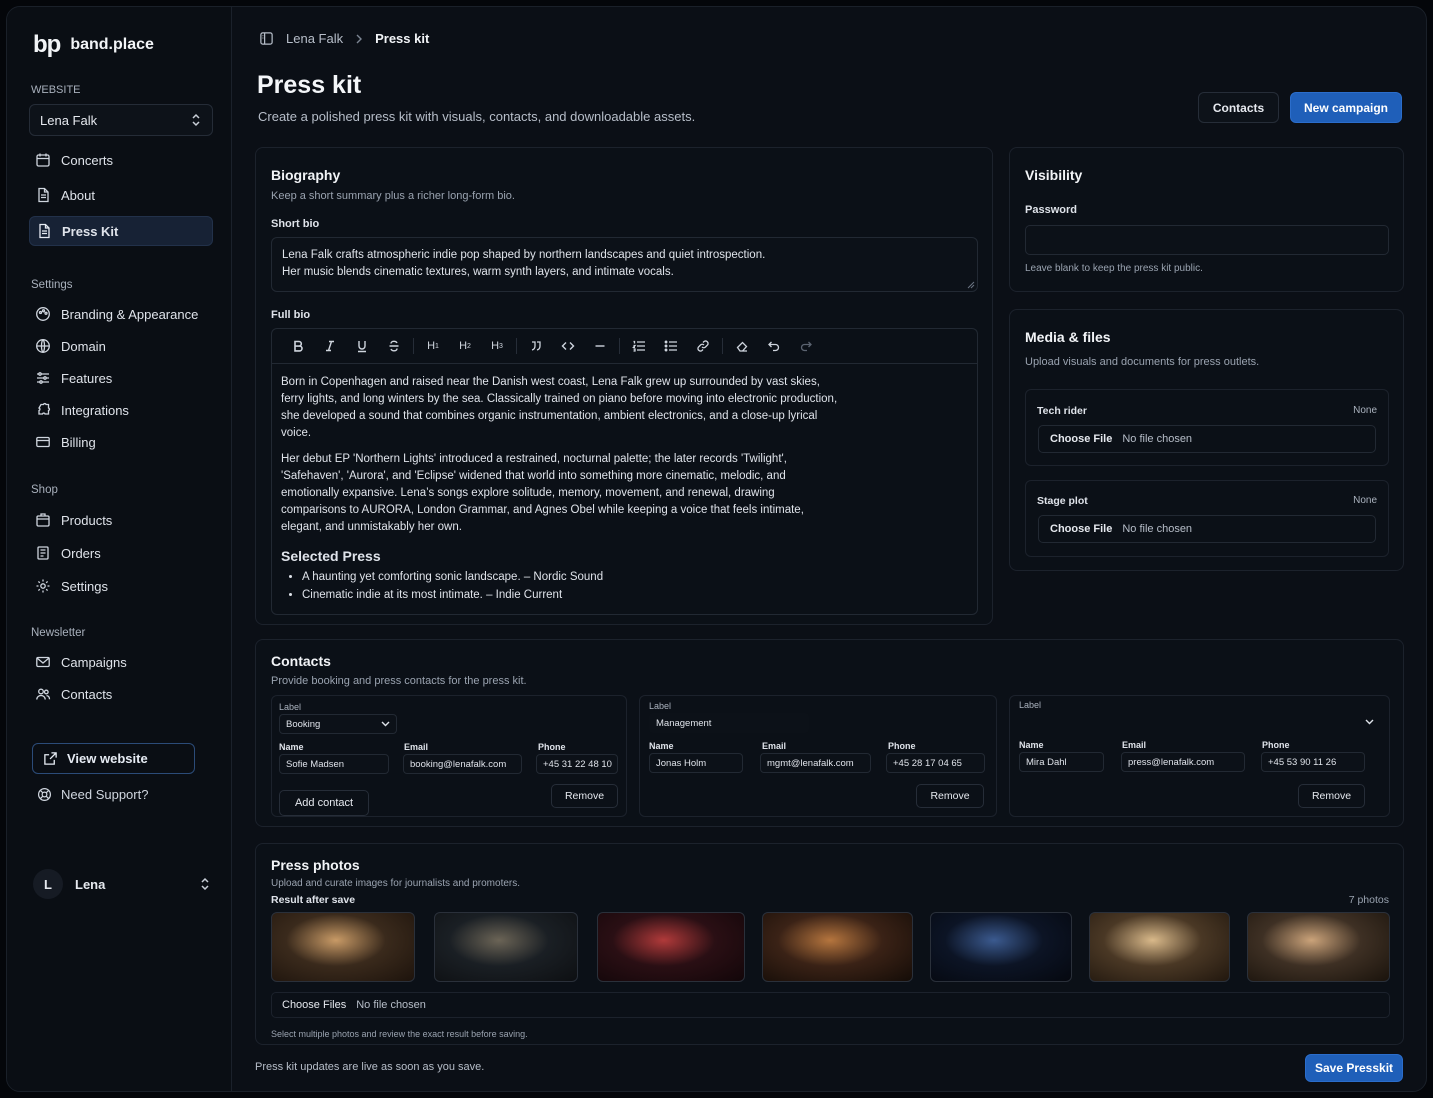 The width and height of the screenshot is (1433, 1098). I want to click on sidebar-item-shop-settings: Settings, so click(121, 586).